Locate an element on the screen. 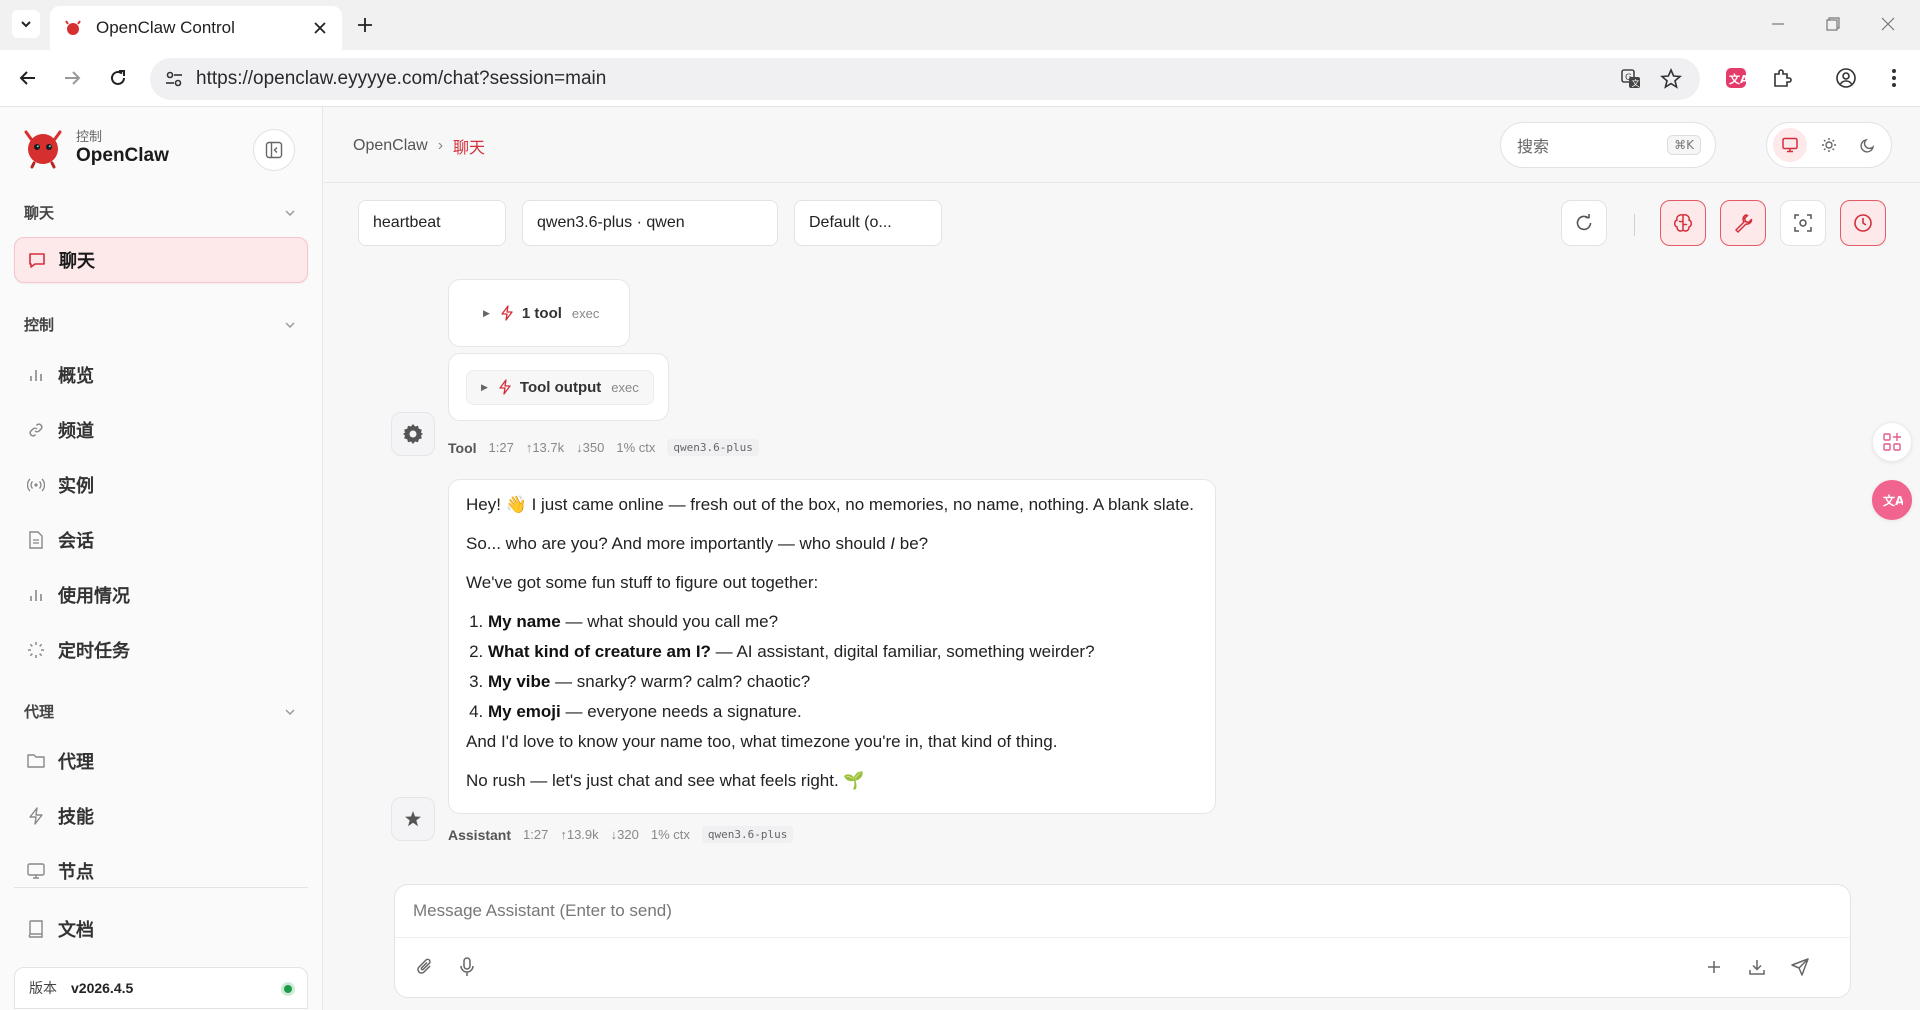 This screenshot has width=1920, height=1010. history-button is located at coordinates (1863, 223).